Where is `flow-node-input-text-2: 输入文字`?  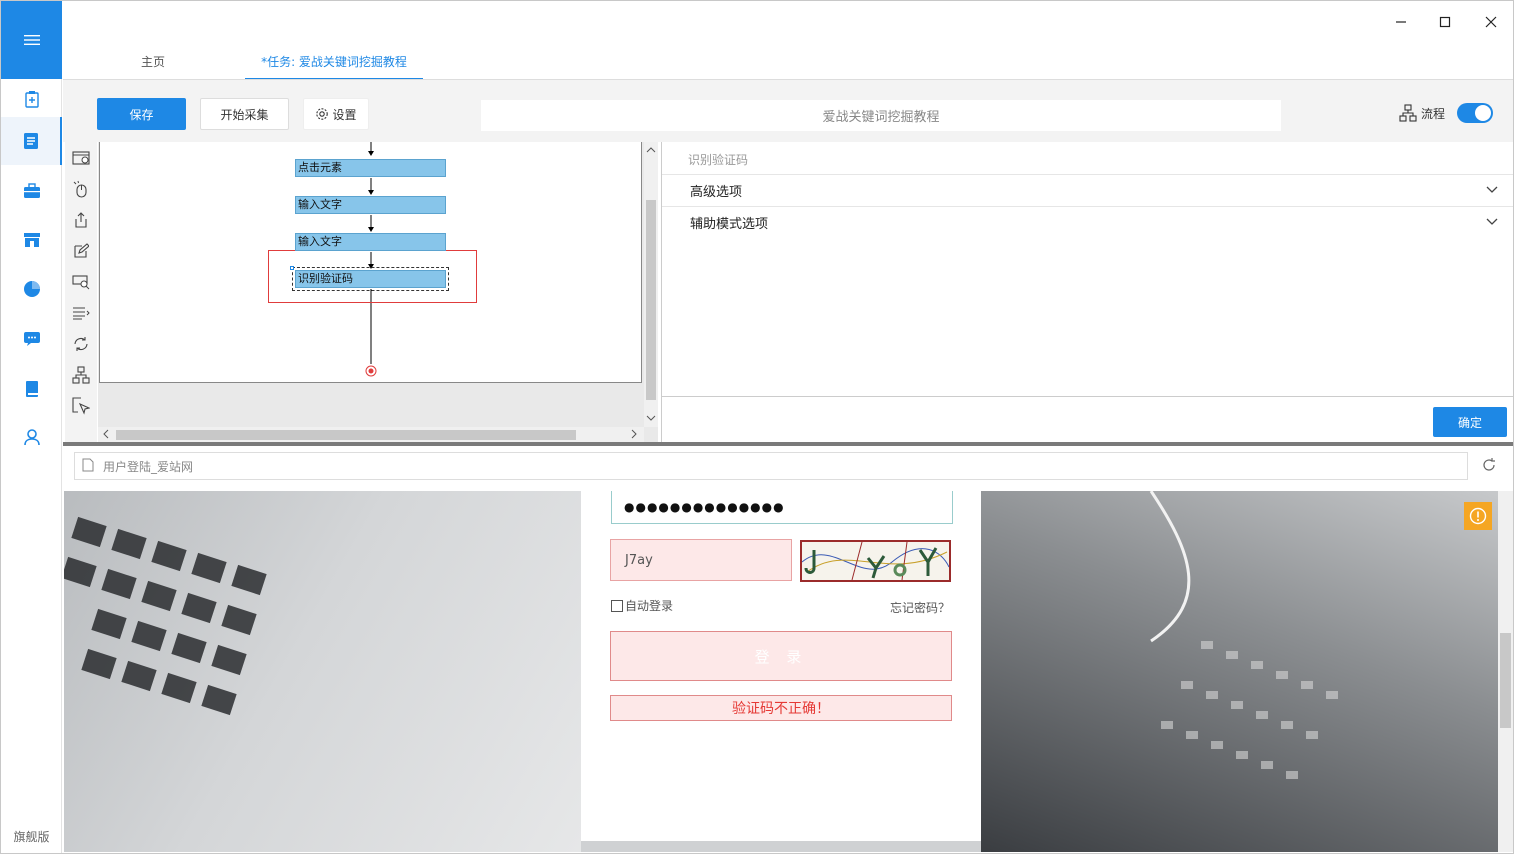 flow-node-input-text-2: 输入文字 is located at coordinates (370, 242).